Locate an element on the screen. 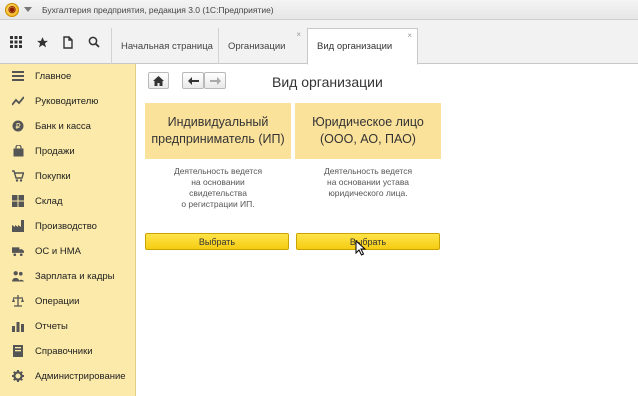 Image resolution: width=638 pixels, height=396 pixels. sidebar-item-label: Справочники is located at coordinates (64, 351).